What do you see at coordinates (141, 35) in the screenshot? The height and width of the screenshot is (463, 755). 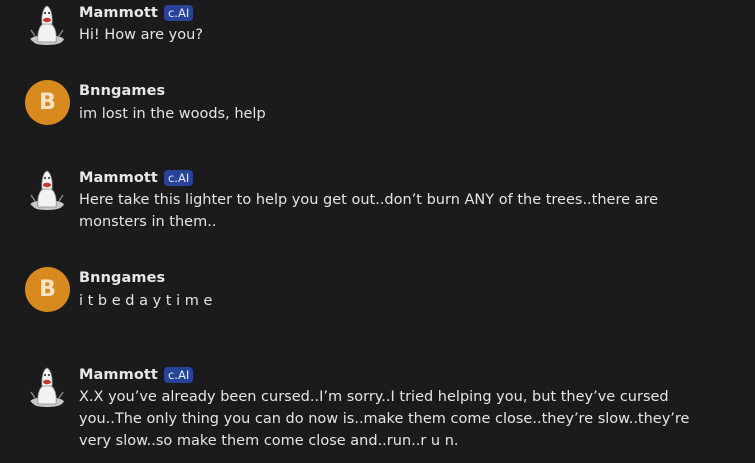 I see `message-text: Hi! How are you?` at bounding box center [141, 35].